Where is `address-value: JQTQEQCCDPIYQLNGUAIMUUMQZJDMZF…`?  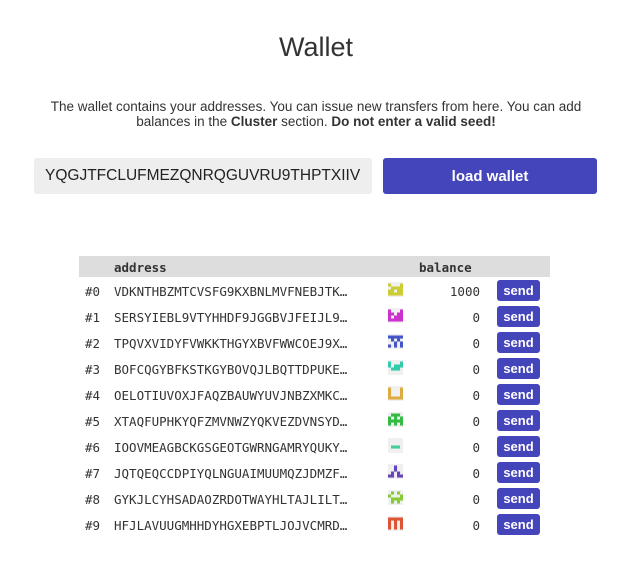 address-value: JQTQEQCCDPIYQLNGUAIMUUMQZJDMZF… is located at coordinates (231, 473).